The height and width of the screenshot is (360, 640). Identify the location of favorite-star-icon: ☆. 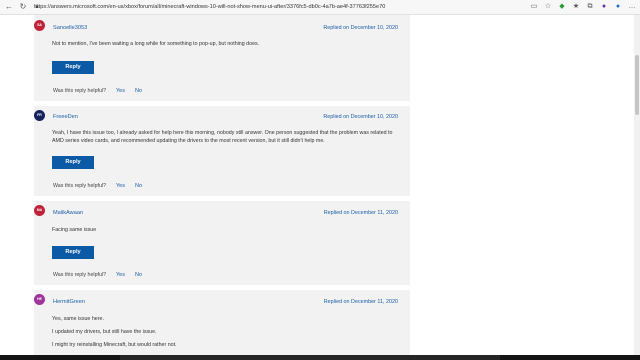
(548, 6).